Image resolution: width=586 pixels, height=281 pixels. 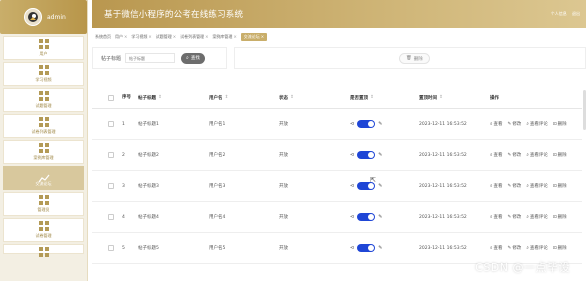 What do you see at coordinates (43, 204) in the screenshot?
I see `sidebar-item-admins: 管理员` at bounding box center [43, 204].